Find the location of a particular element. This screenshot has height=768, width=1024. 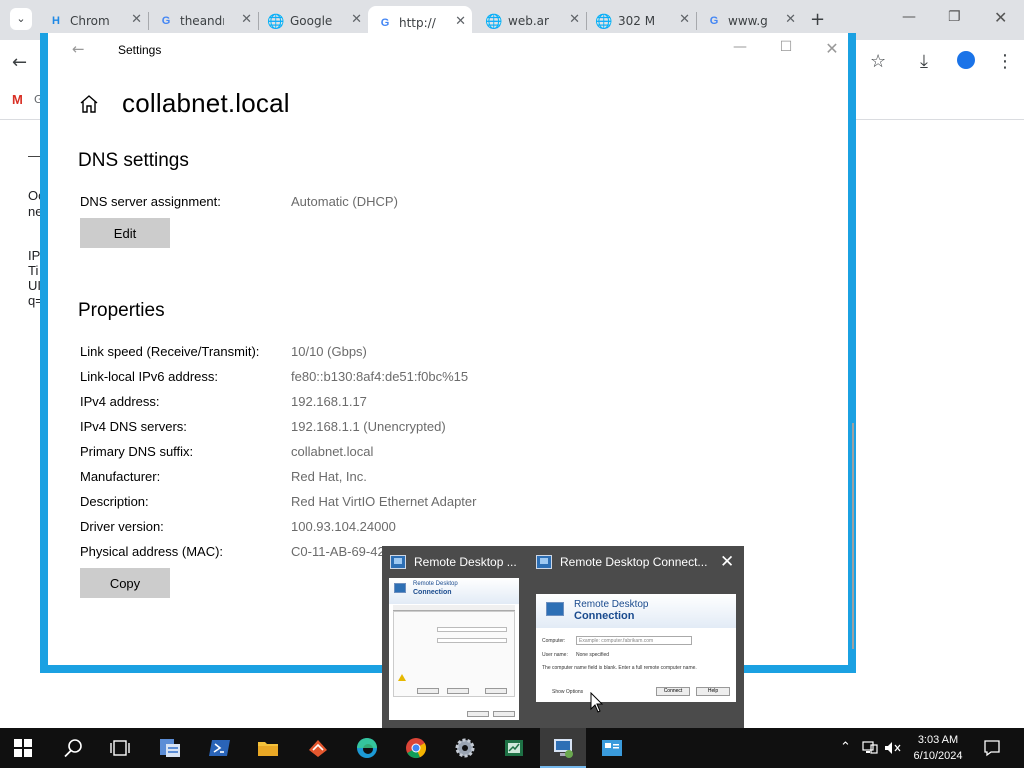

powershell-icon is located at coordinates (220, 748).